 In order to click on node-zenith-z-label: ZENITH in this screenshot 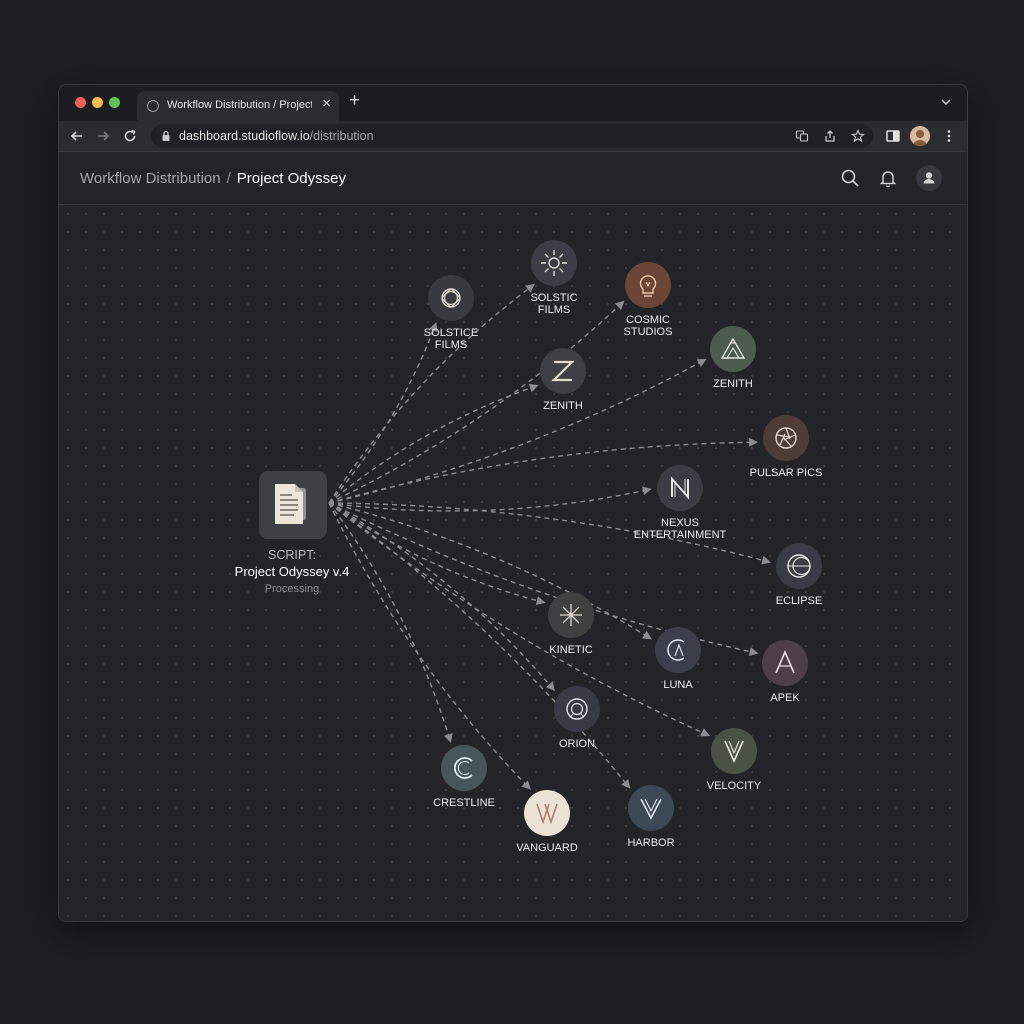, I will do `click(563, 406)`.